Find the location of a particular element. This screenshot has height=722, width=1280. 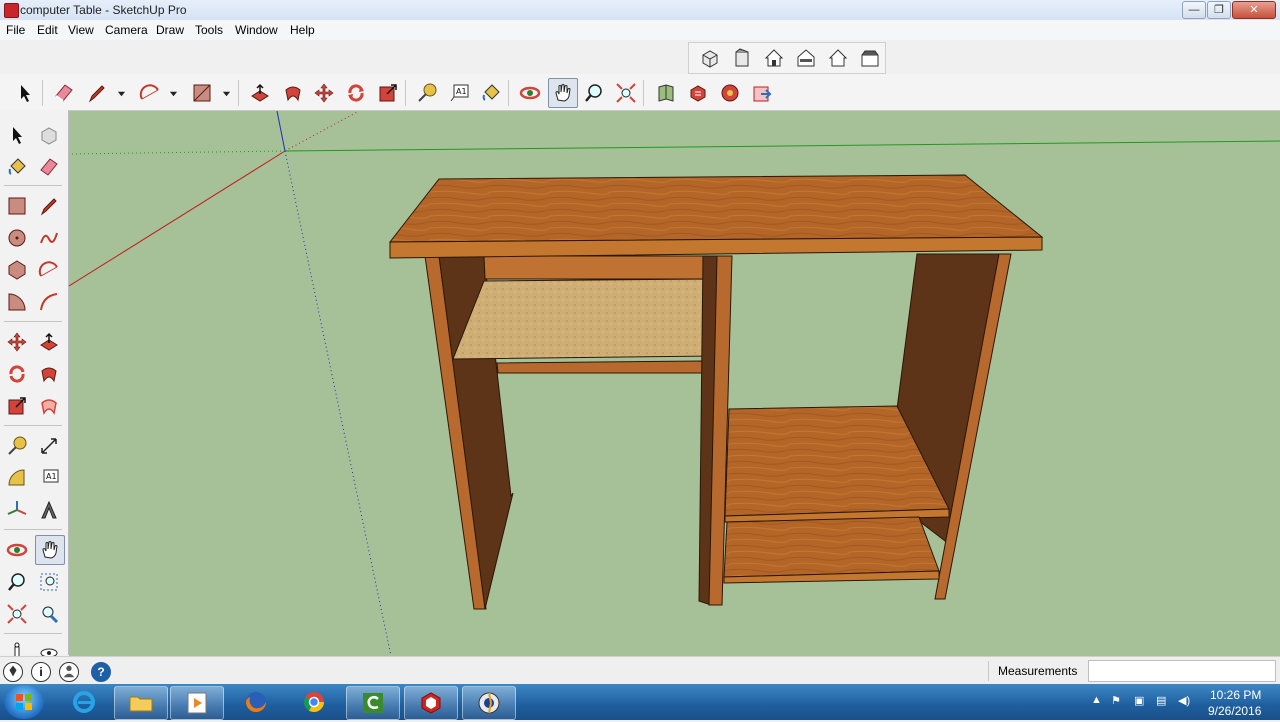

dimension-tool-button is located at coordinates (49, 446).